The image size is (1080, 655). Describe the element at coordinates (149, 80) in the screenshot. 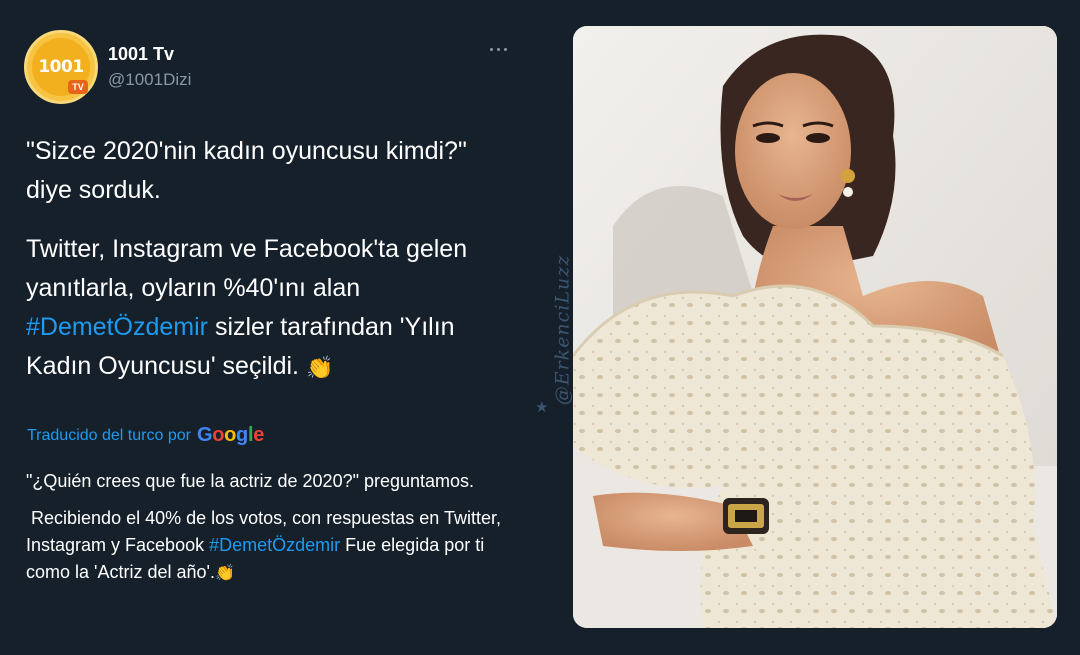

I see `author-handle: @1001Dizi` at that location.